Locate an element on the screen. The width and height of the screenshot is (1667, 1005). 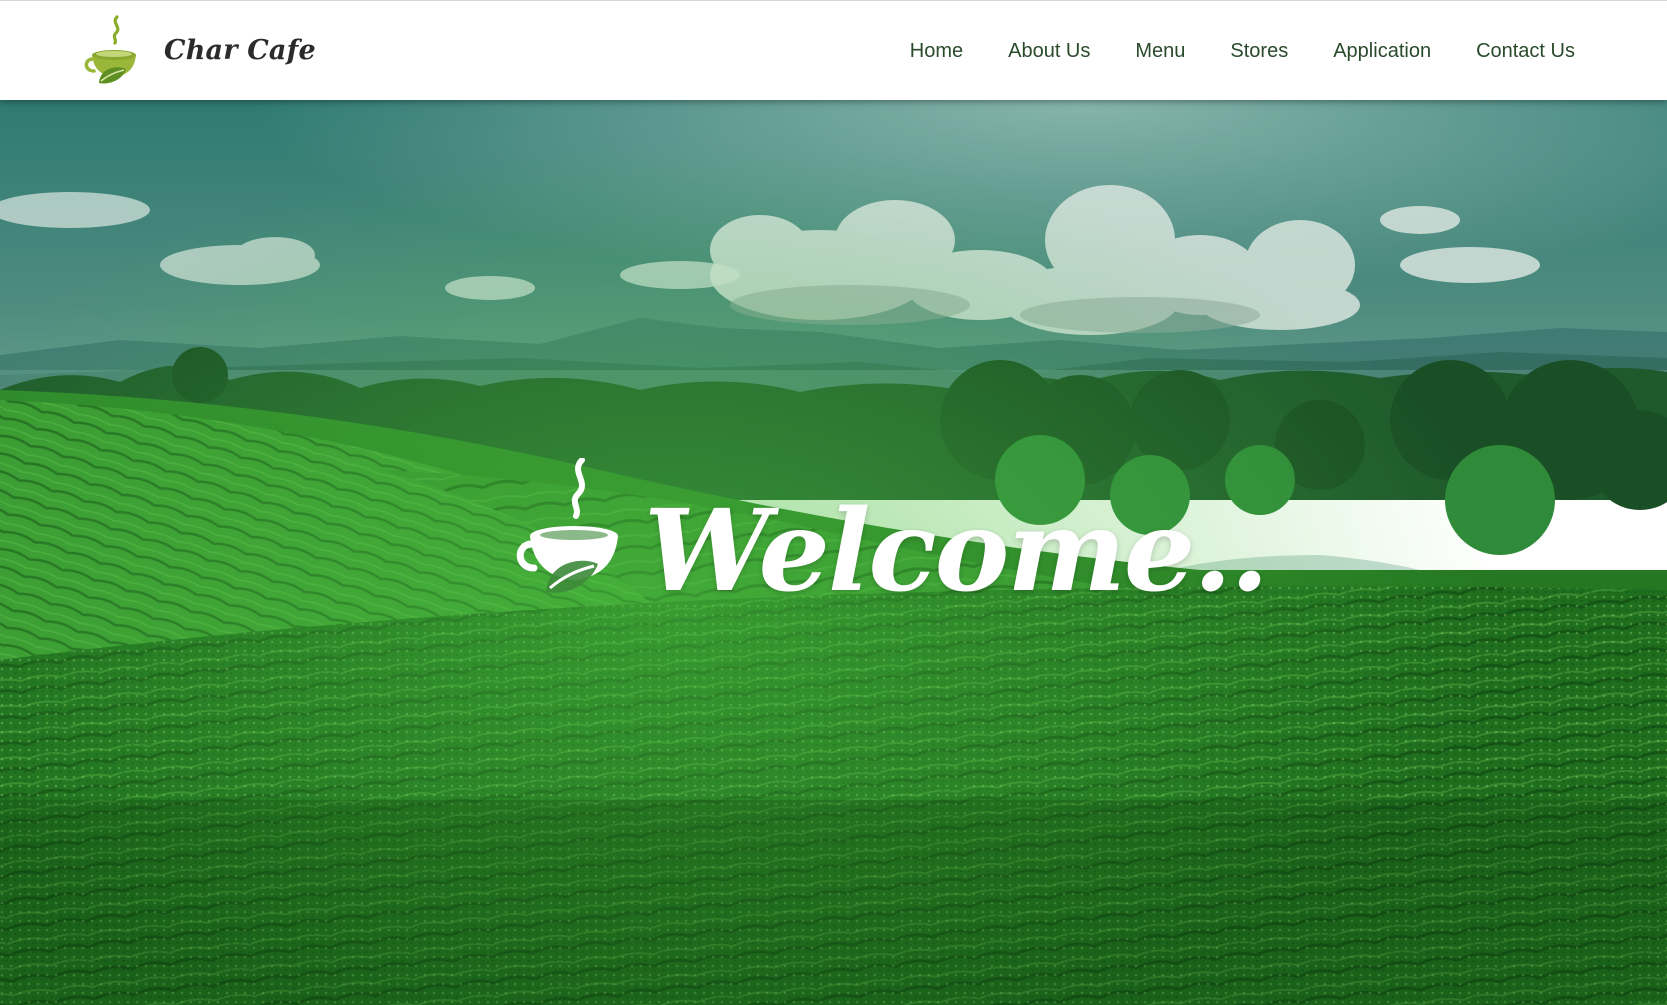
nav-link-about-us: About Us is located at coordinates (1049, 51).